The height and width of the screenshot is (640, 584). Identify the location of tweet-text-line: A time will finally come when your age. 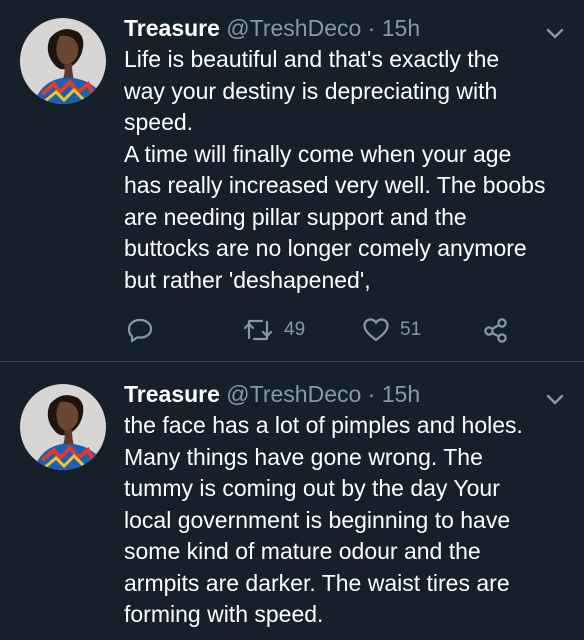
(318, 153).